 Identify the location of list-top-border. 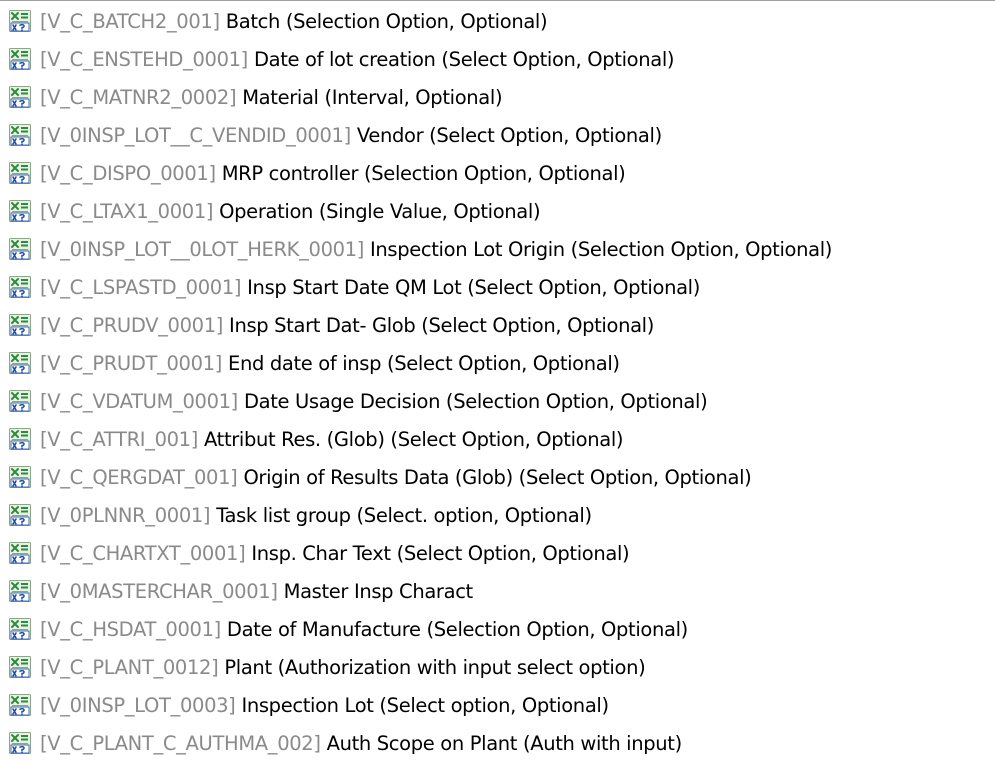
(497, 0).